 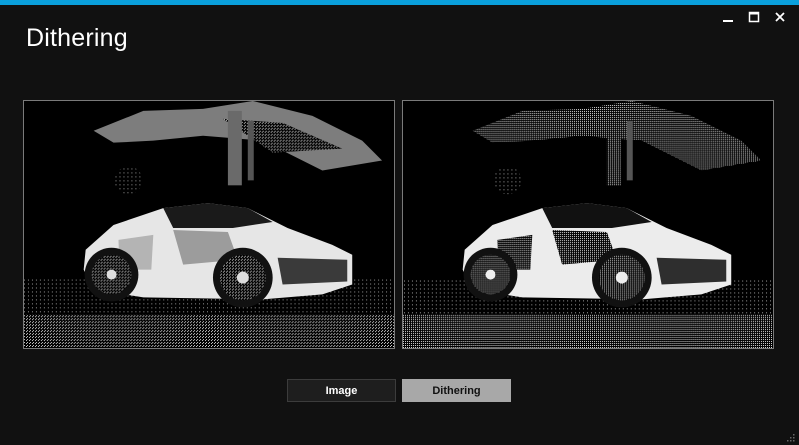 I want to click on close-button, so click(x=780, y=17).